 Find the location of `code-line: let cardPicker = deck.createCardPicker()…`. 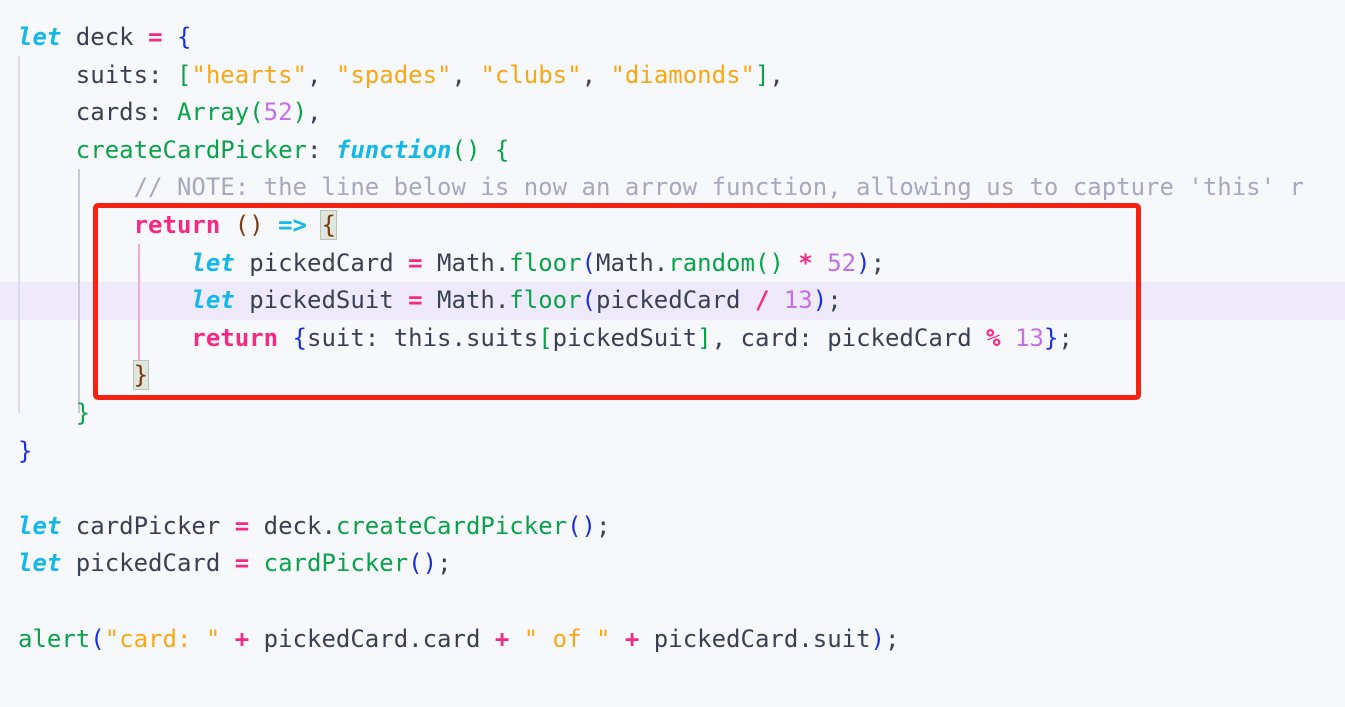

code-line: let cardPicker = deck.createCardPicker()… is located at coordinates (672, 527).